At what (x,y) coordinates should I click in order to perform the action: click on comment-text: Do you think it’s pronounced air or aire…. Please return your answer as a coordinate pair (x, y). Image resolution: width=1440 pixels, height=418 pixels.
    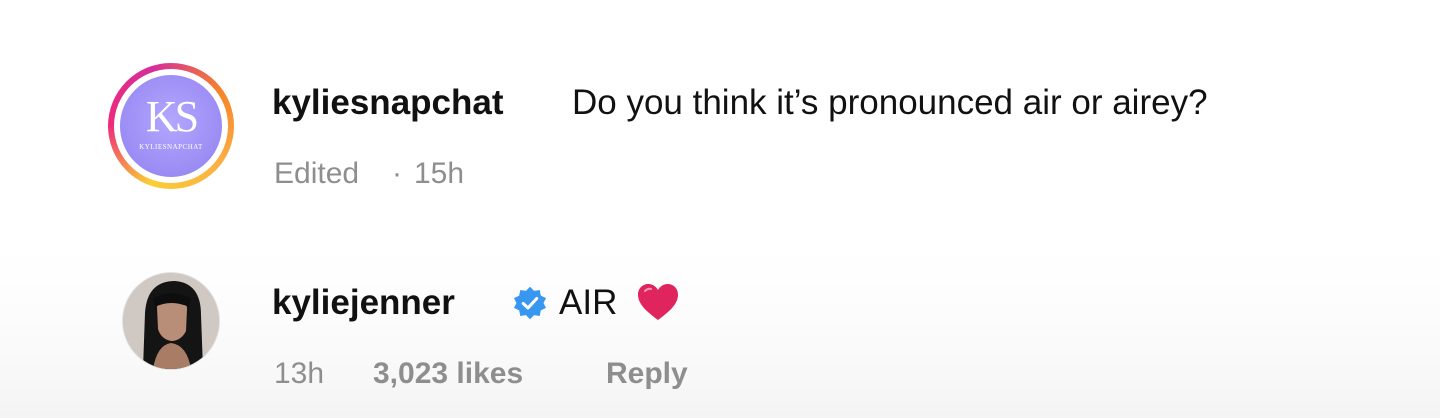
    Looking at the image, I should click on (890, 102).